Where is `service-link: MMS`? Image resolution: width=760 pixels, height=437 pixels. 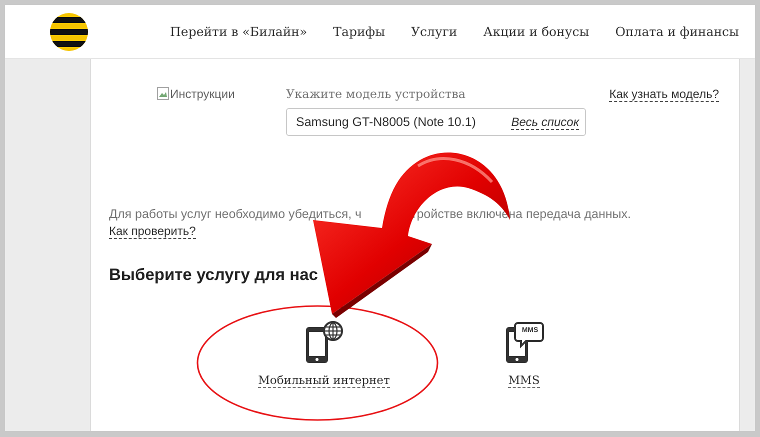 service-link: MMS is located at coordinates (524, 380).